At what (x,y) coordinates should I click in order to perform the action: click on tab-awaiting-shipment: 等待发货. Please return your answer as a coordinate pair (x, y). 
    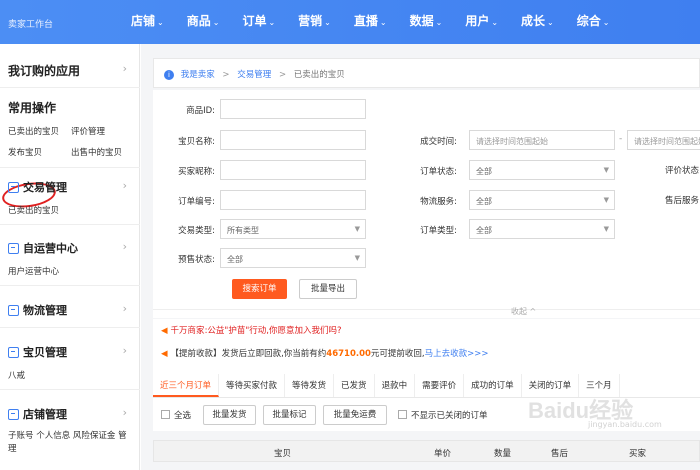
    Looking at the image, I should click on (310, 385).